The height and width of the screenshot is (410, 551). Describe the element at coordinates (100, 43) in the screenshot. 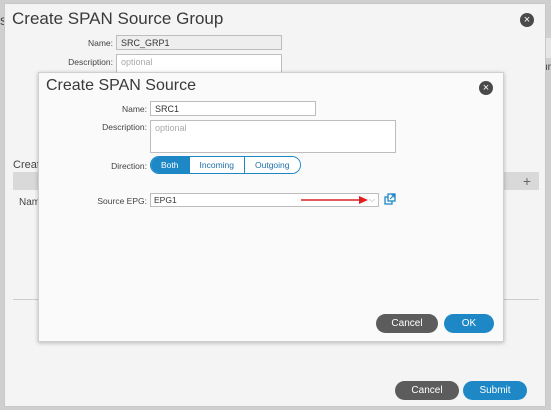

I see `group-name-label: Name:` at that location.